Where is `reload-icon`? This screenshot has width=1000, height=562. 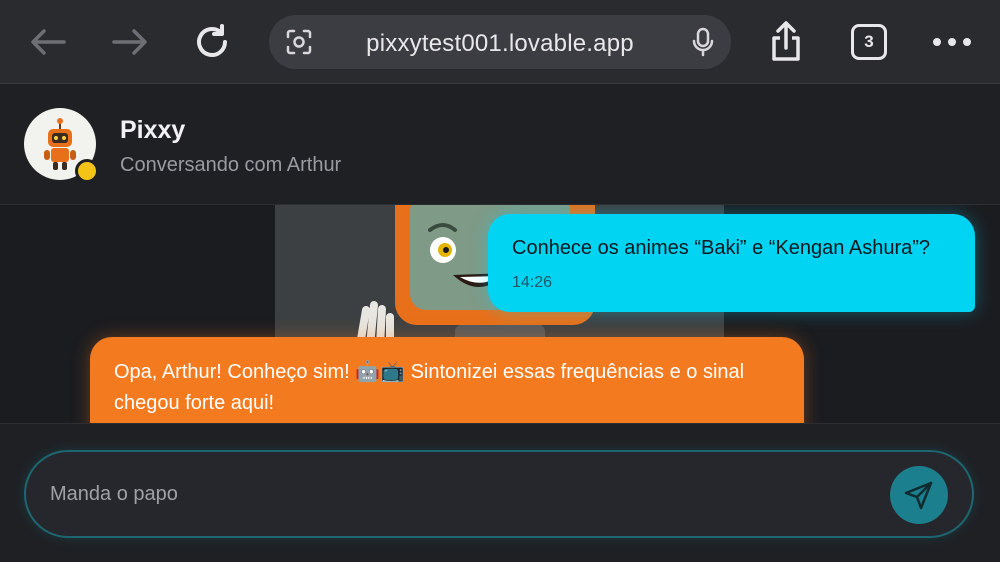 reload-icon is located at coordinates (212, 42).